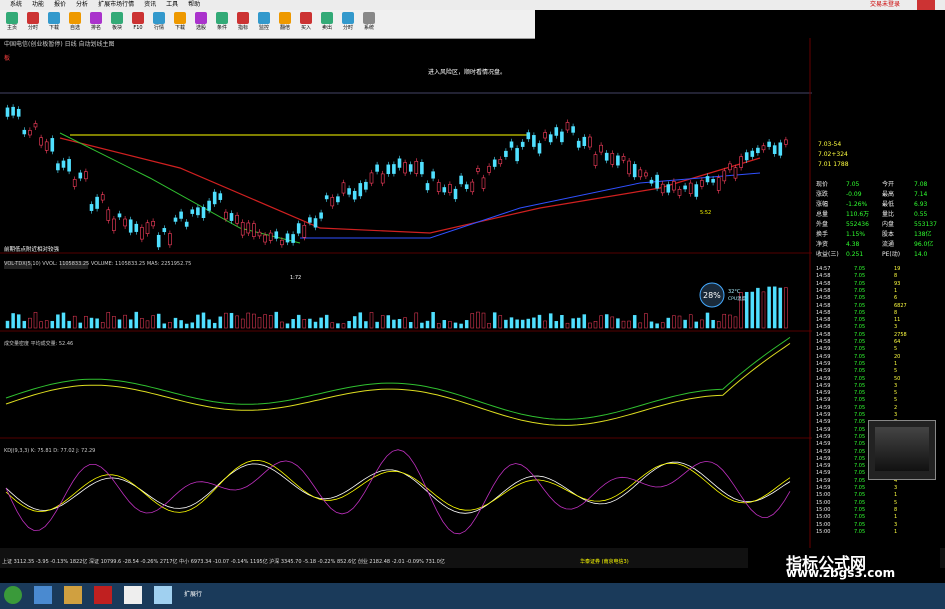 The width and height of the screenshot is (945, 609). What do you see at coordinates (163, 595) in the screenshot?
I see `explorer-icon` at bounding box center [163, 595].